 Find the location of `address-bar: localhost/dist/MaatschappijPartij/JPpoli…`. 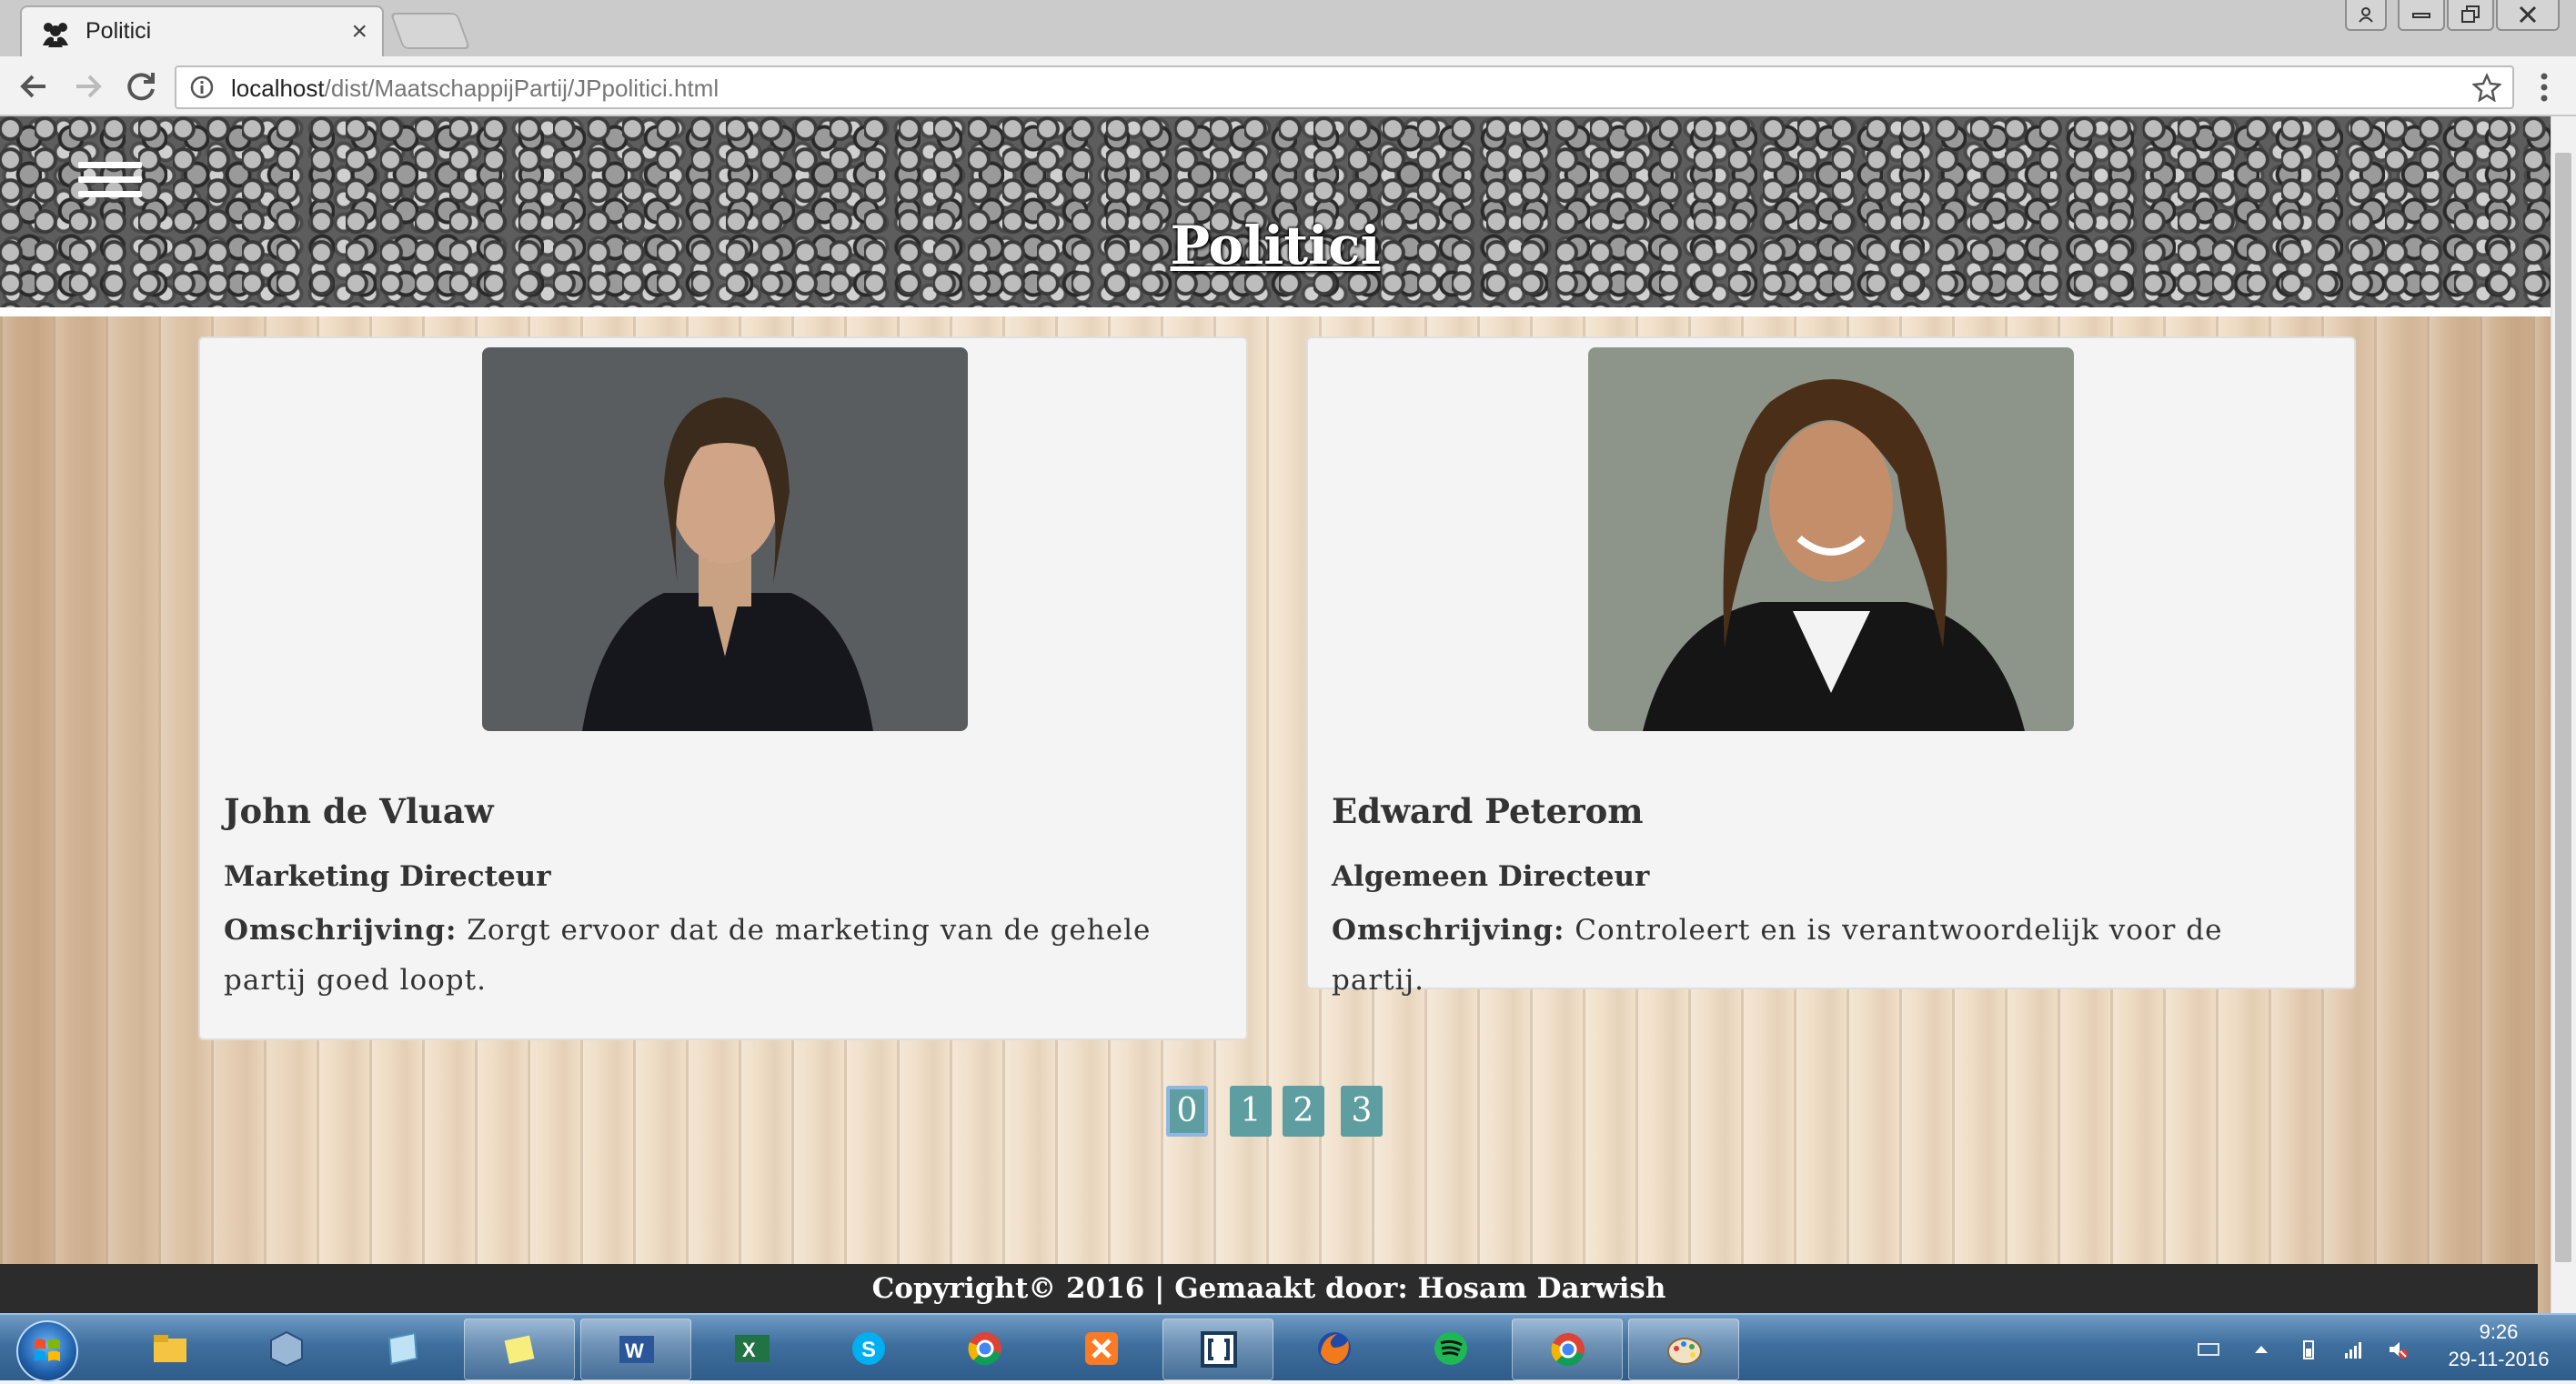

address-bar: localhost/dist/MaatschappijPartij/JPpoli… is located at coordinates (1344, 87).